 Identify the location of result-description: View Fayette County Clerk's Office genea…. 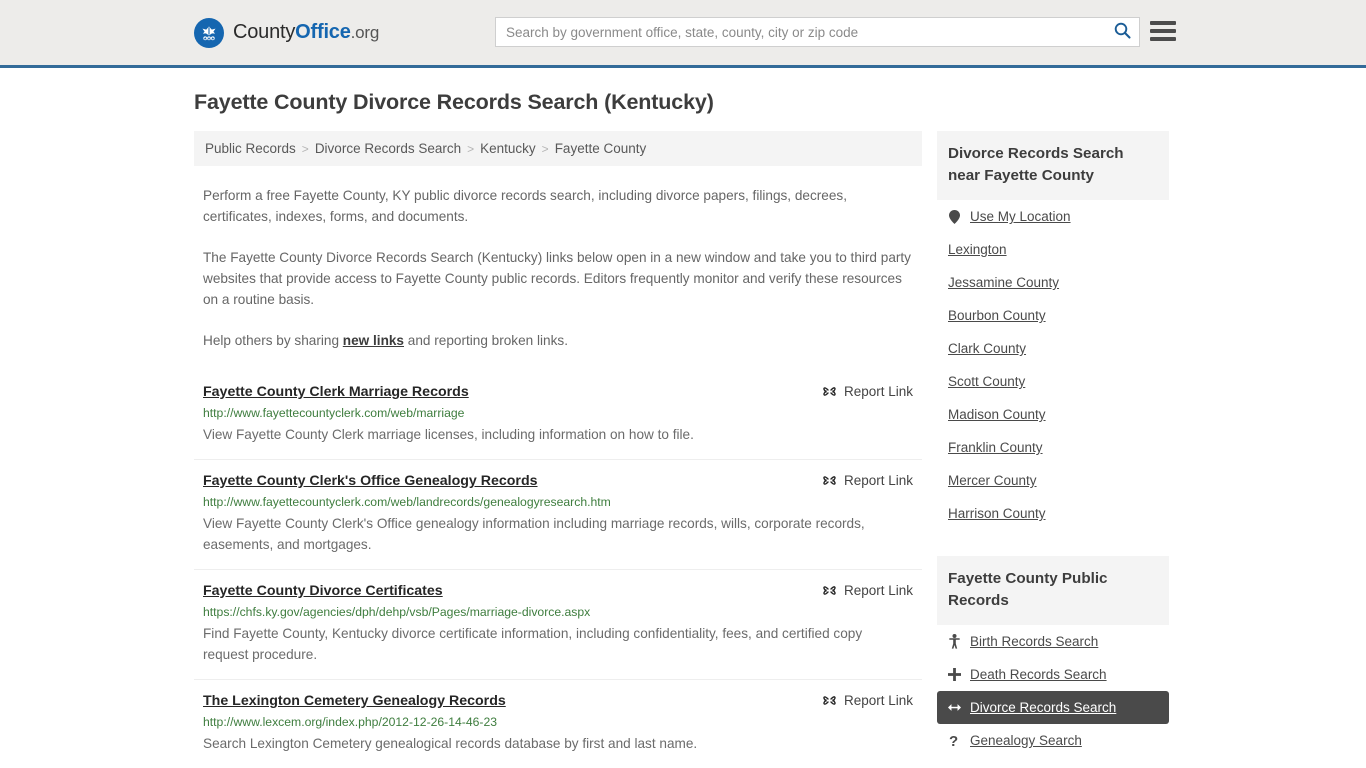
(534, 534).